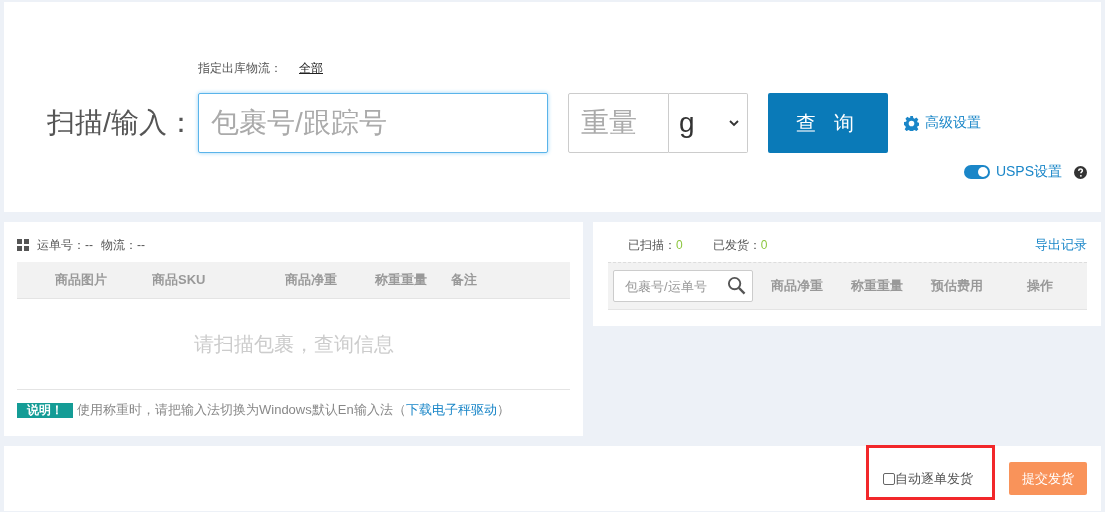  I want to click on unit-select: g, so click(708, 123).